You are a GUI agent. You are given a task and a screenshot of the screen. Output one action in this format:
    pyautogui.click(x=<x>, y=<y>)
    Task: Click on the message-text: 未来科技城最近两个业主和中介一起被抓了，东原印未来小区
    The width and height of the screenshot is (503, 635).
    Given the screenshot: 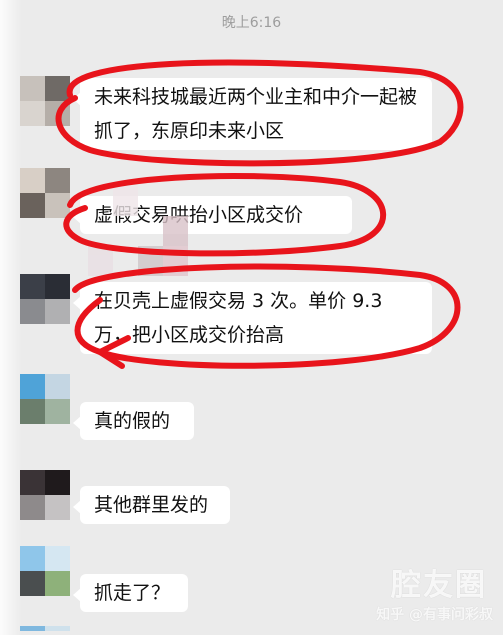 What is the action you would take?
    pyautogui.click(x=256, y=114)
    